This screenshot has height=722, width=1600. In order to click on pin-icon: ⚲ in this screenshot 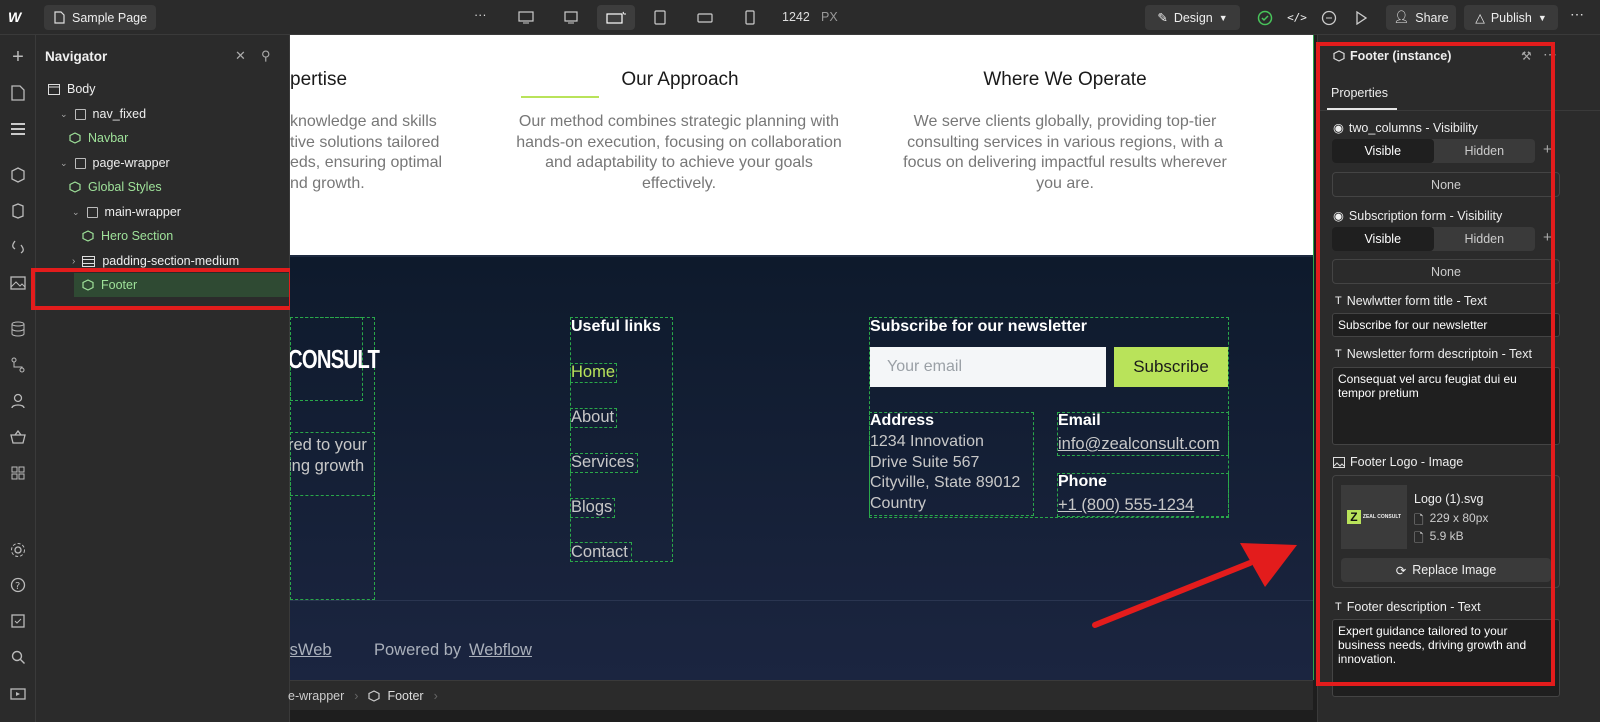, I will do `click(266, 56)`.